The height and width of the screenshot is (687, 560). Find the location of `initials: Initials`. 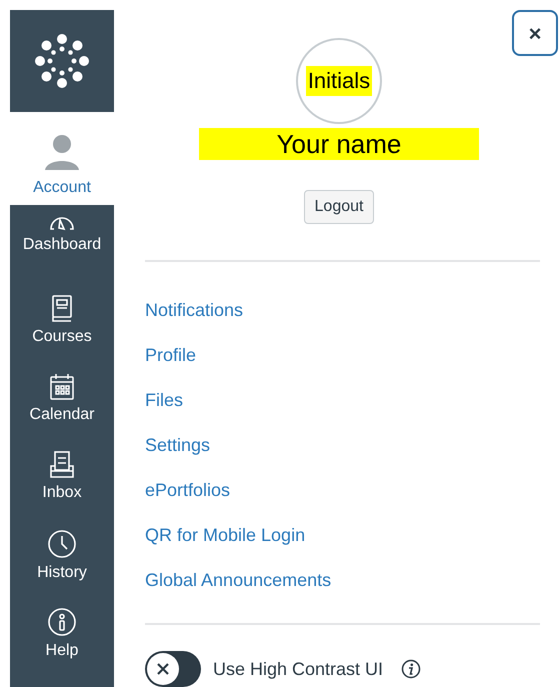

initials: Initials is located at coordinates (339, 81).